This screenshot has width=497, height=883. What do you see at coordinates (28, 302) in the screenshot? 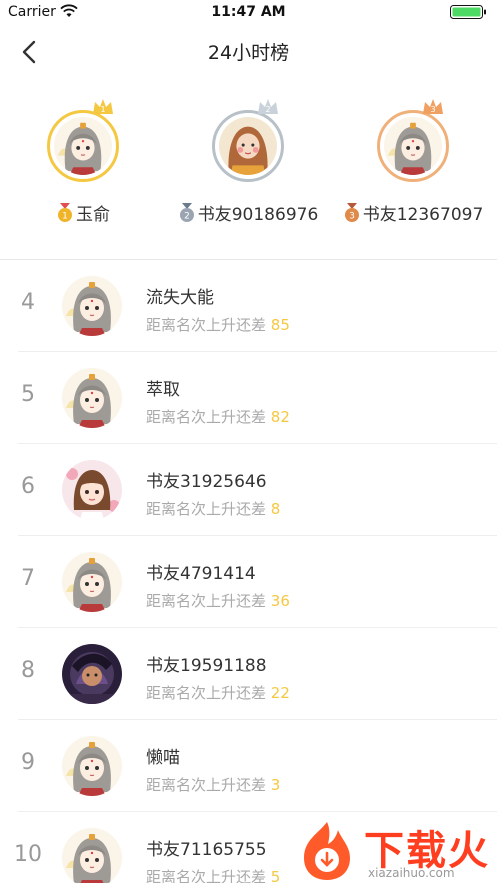
I see `rank-number: 4` at bounding box center [28, 302].